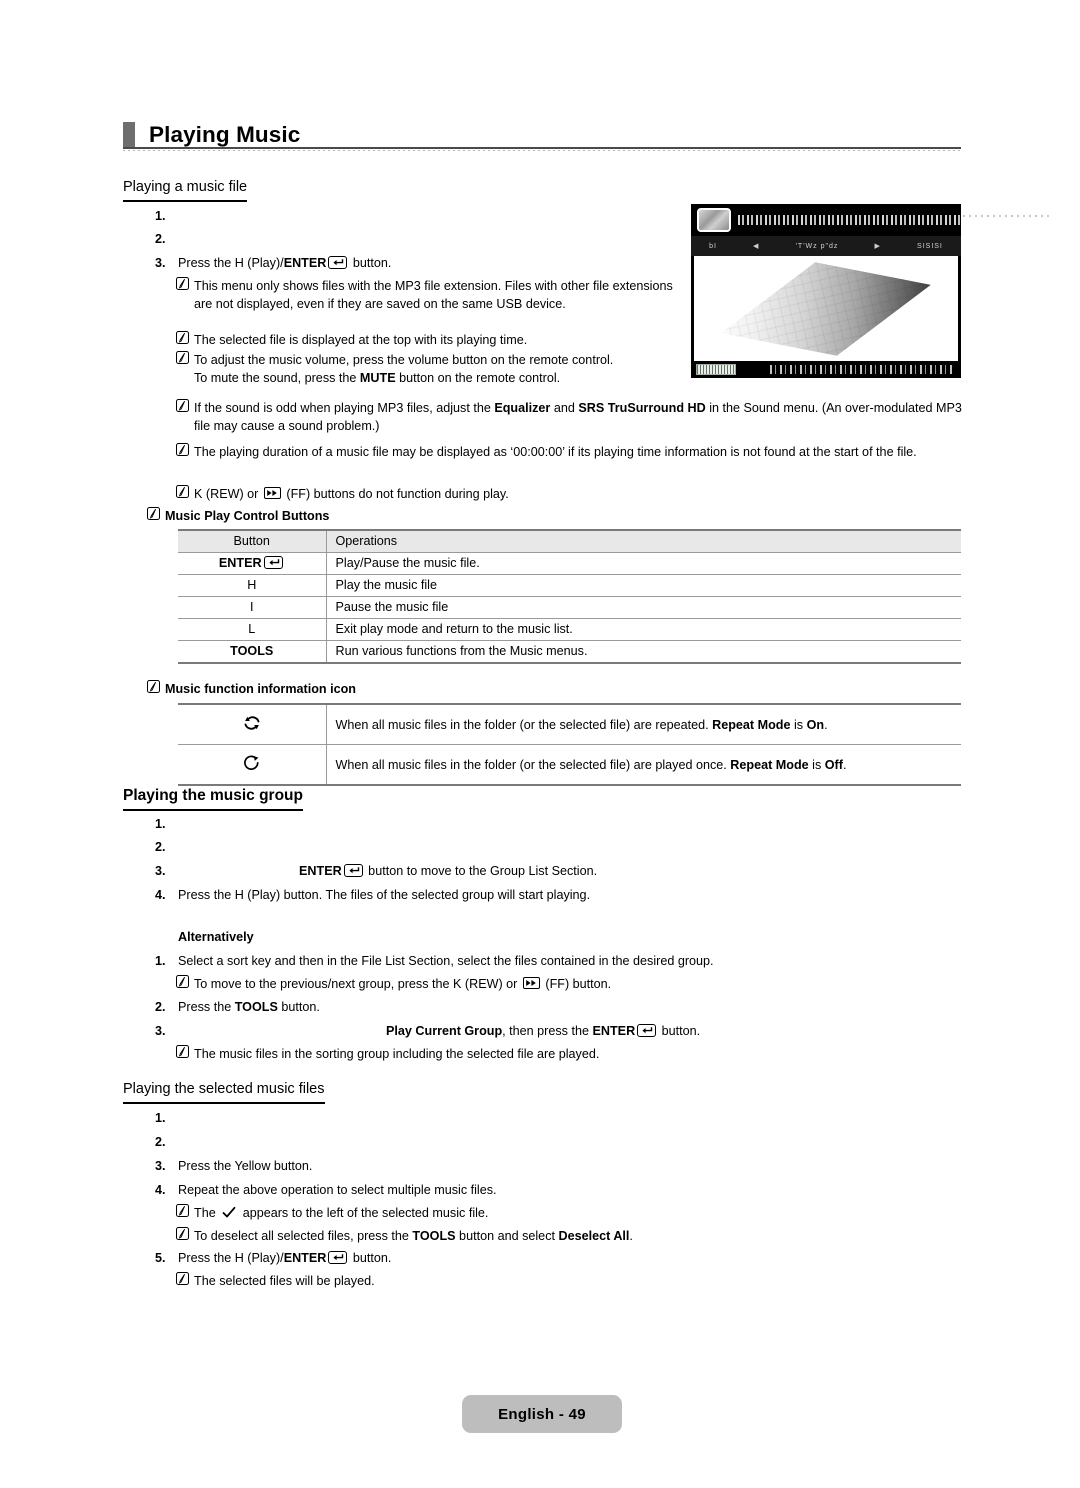 The height and width of the screenshot is (1488, 1080). I want to click on step-text: Press the H (Play)/ENTER button., so click(284, 263).